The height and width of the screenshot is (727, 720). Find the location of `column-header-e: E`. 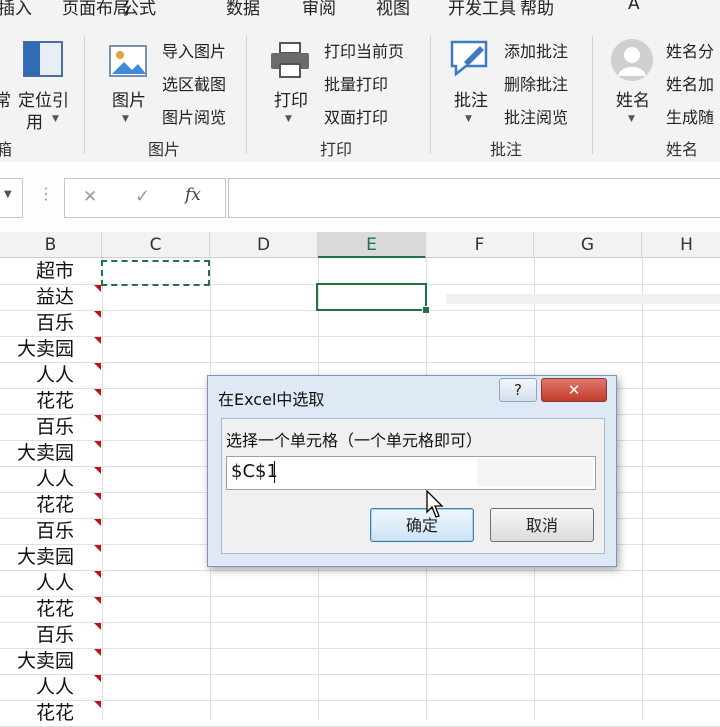

column-header-e: E is located at coordinates (372, 245).